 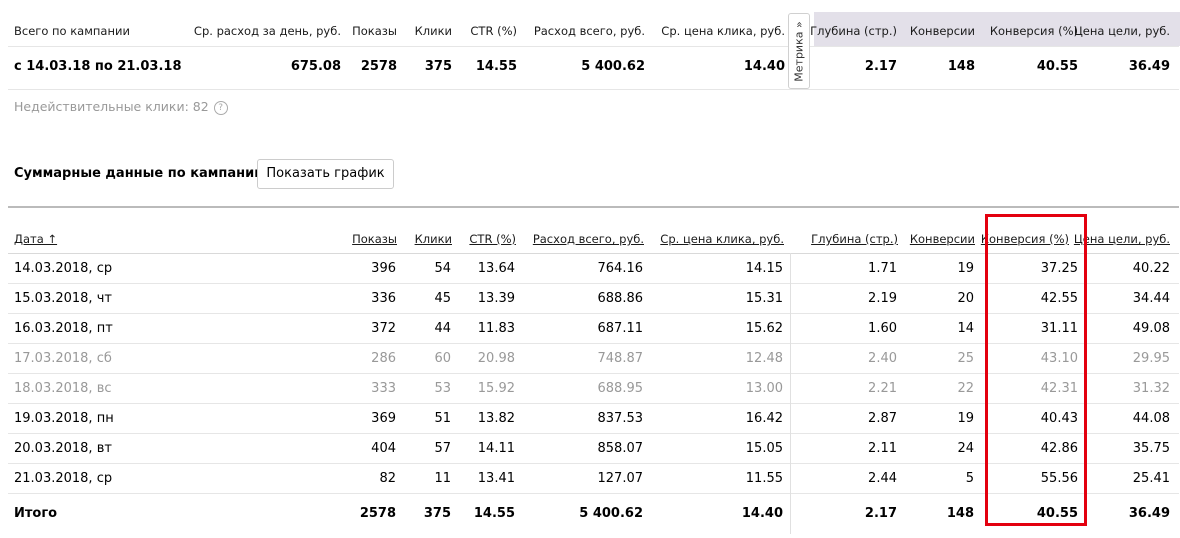 I want to click on cell-total-spend: 764.16, so click(x=620, y=268).